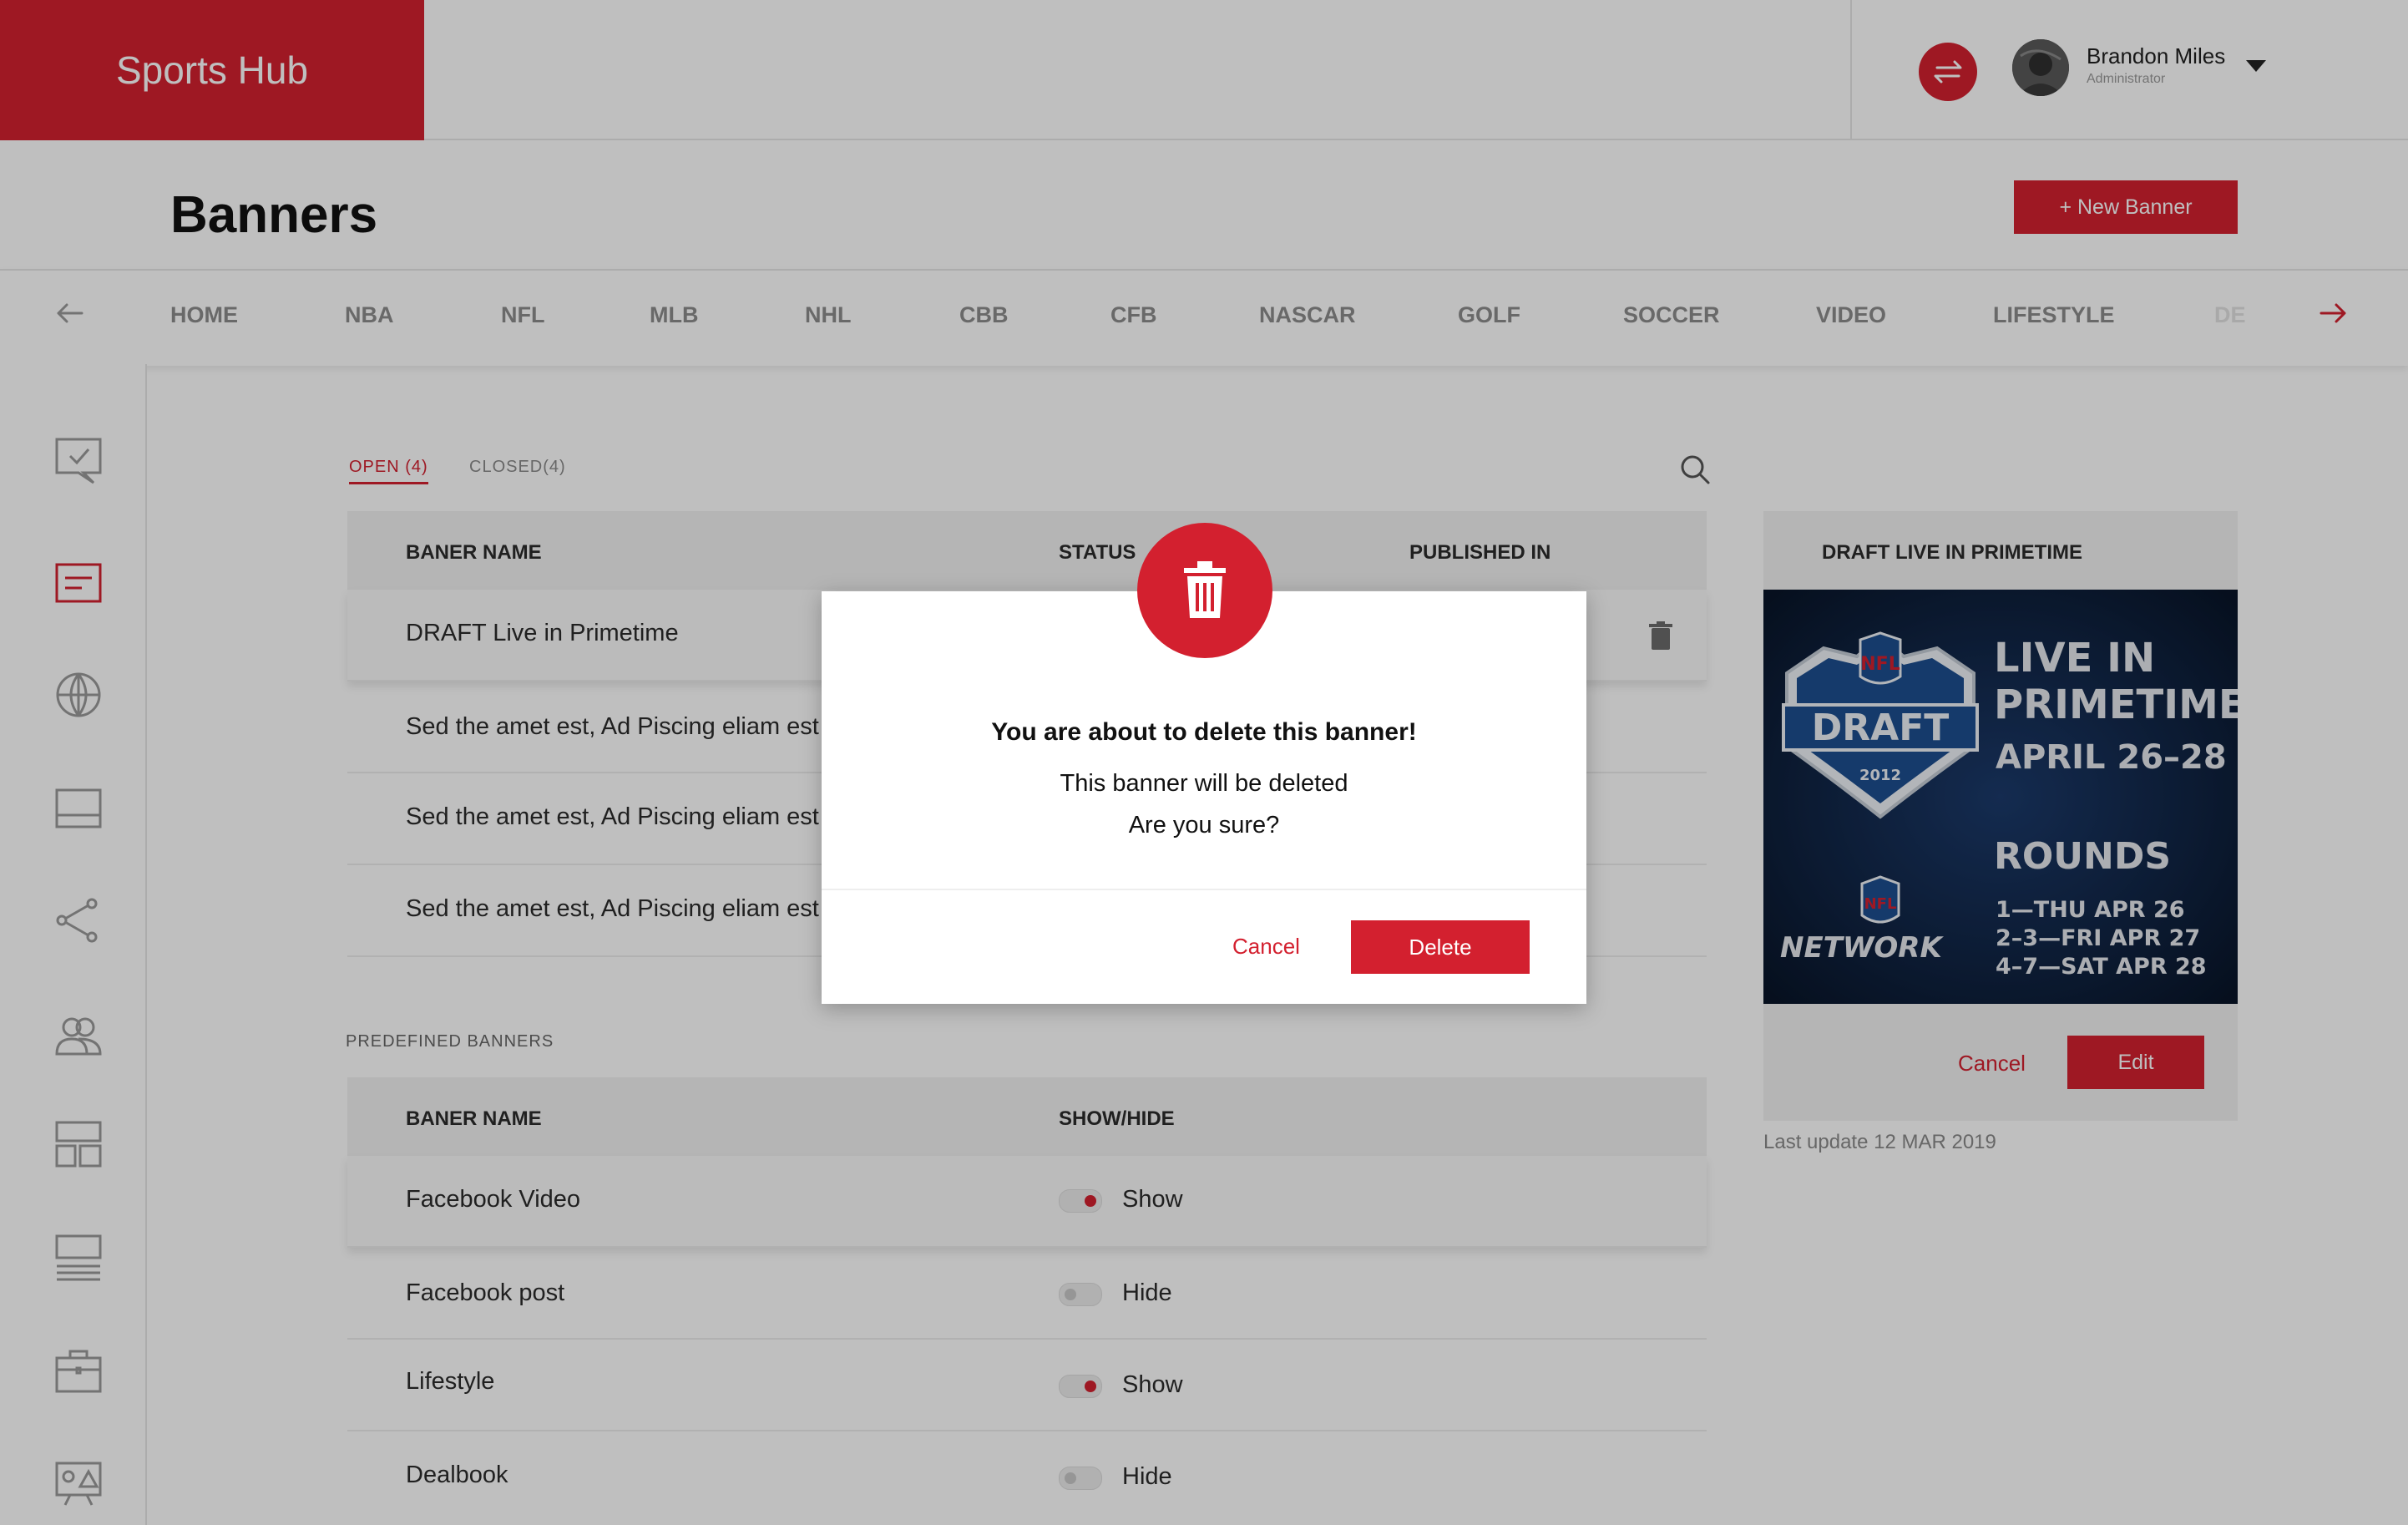 This screenshot has height=1525, width=2408. I want to click on modal-question: Are you sure?, so click(1204, 825).